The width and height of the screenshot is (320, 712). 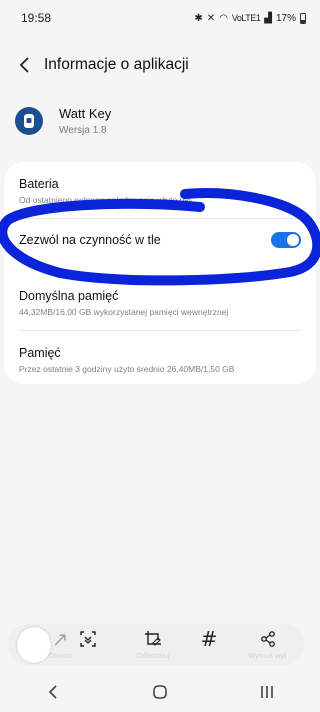 I want to click on back-button, so click(x=25, y=65).